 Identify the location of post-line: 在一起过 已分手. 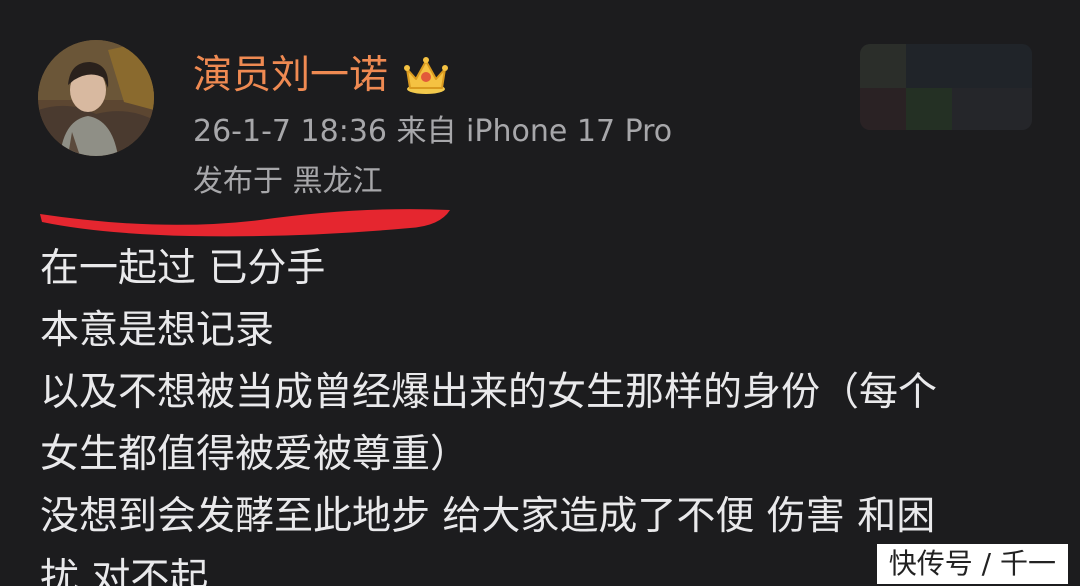
(183, 268).